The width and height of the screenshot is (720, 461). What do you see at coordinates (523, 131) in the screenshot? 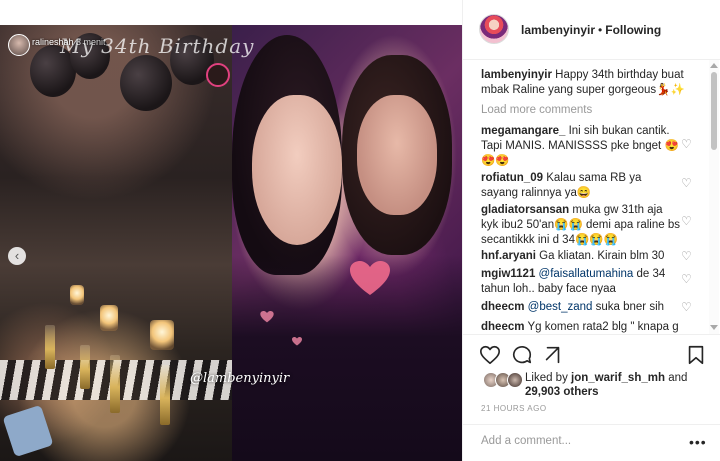
I see `comment-username: megamangare_` at bounding box center [523, 131].